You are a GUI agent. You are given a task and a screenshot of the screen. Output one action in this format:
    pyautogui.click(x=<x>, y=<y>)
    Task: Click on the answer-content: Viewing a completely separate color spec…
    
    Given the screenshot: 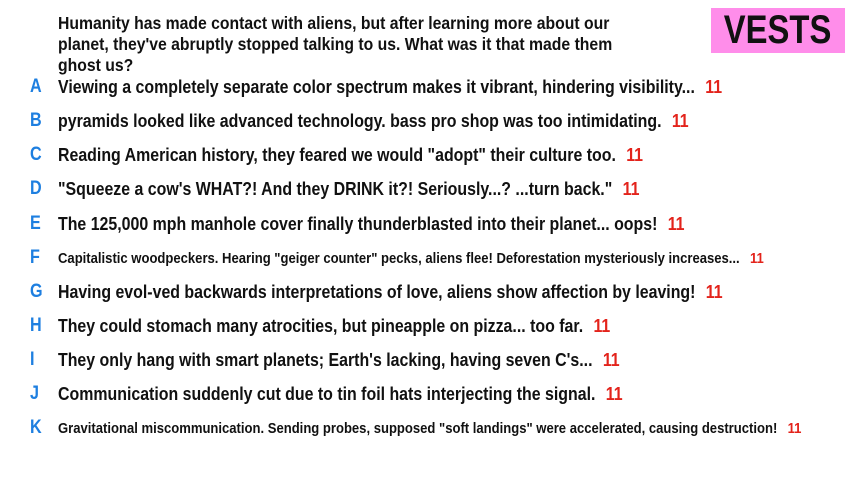 What is the action you would take?
    pyautogui.click(x=390, y=87)
    